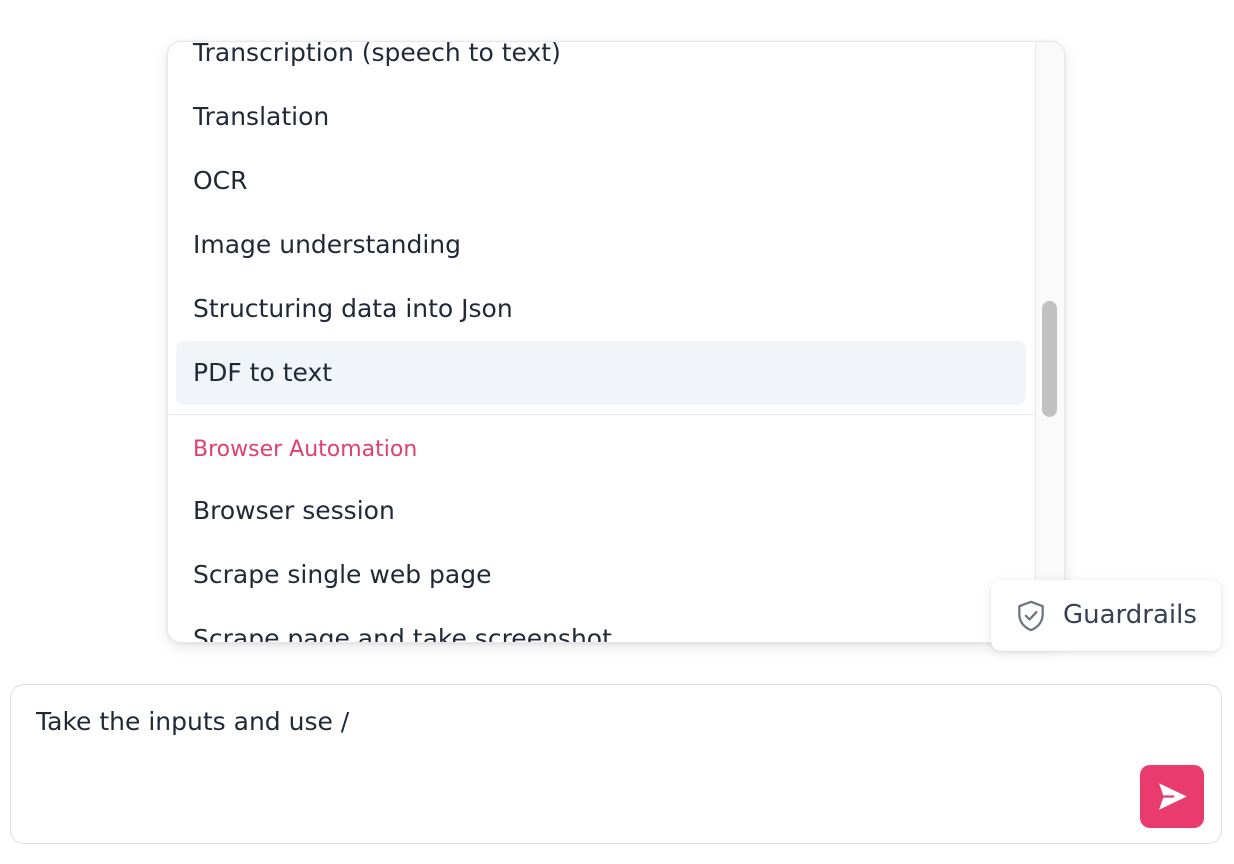 The height and width of the screenshot is (864, 1234). I want to click on message-input: Take the inputs and use /, so click(192, 722).